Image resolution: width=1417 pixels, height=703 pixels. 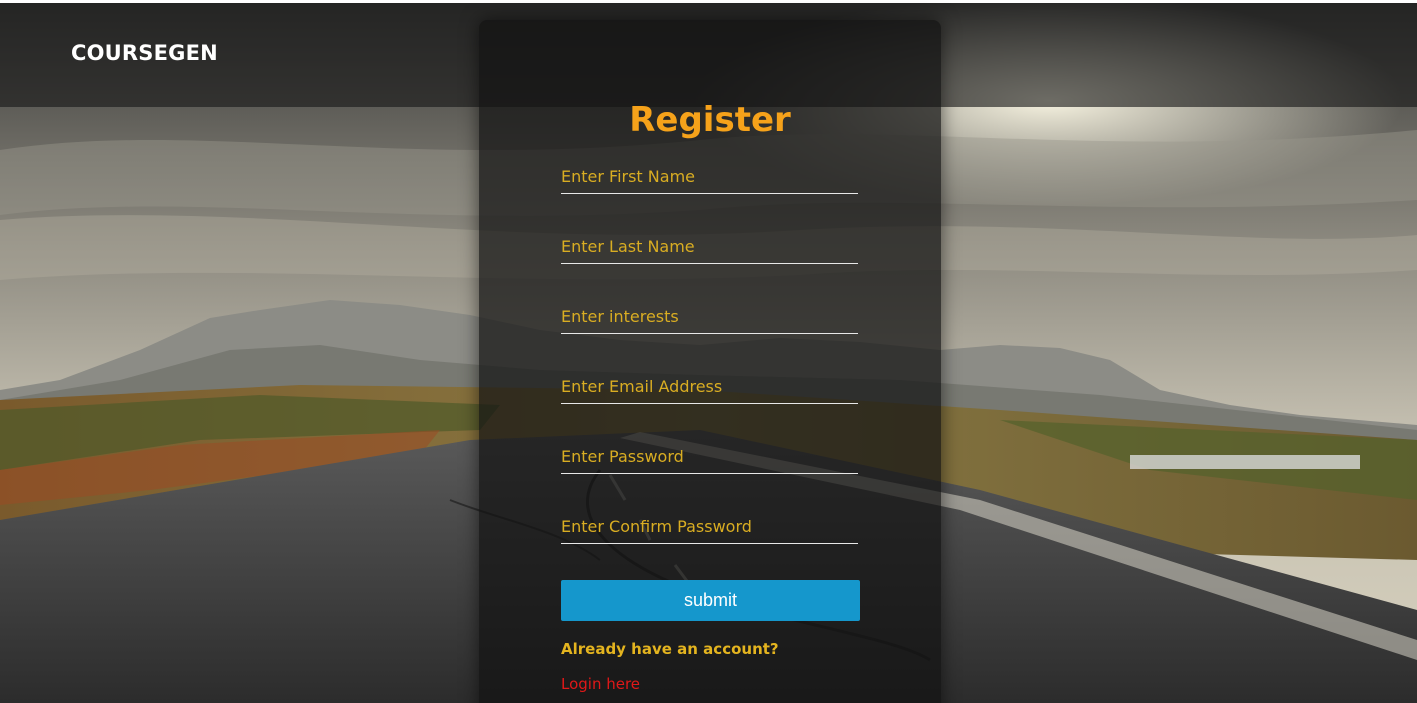 I want to click on interests-input, so click(x=709, y=317).